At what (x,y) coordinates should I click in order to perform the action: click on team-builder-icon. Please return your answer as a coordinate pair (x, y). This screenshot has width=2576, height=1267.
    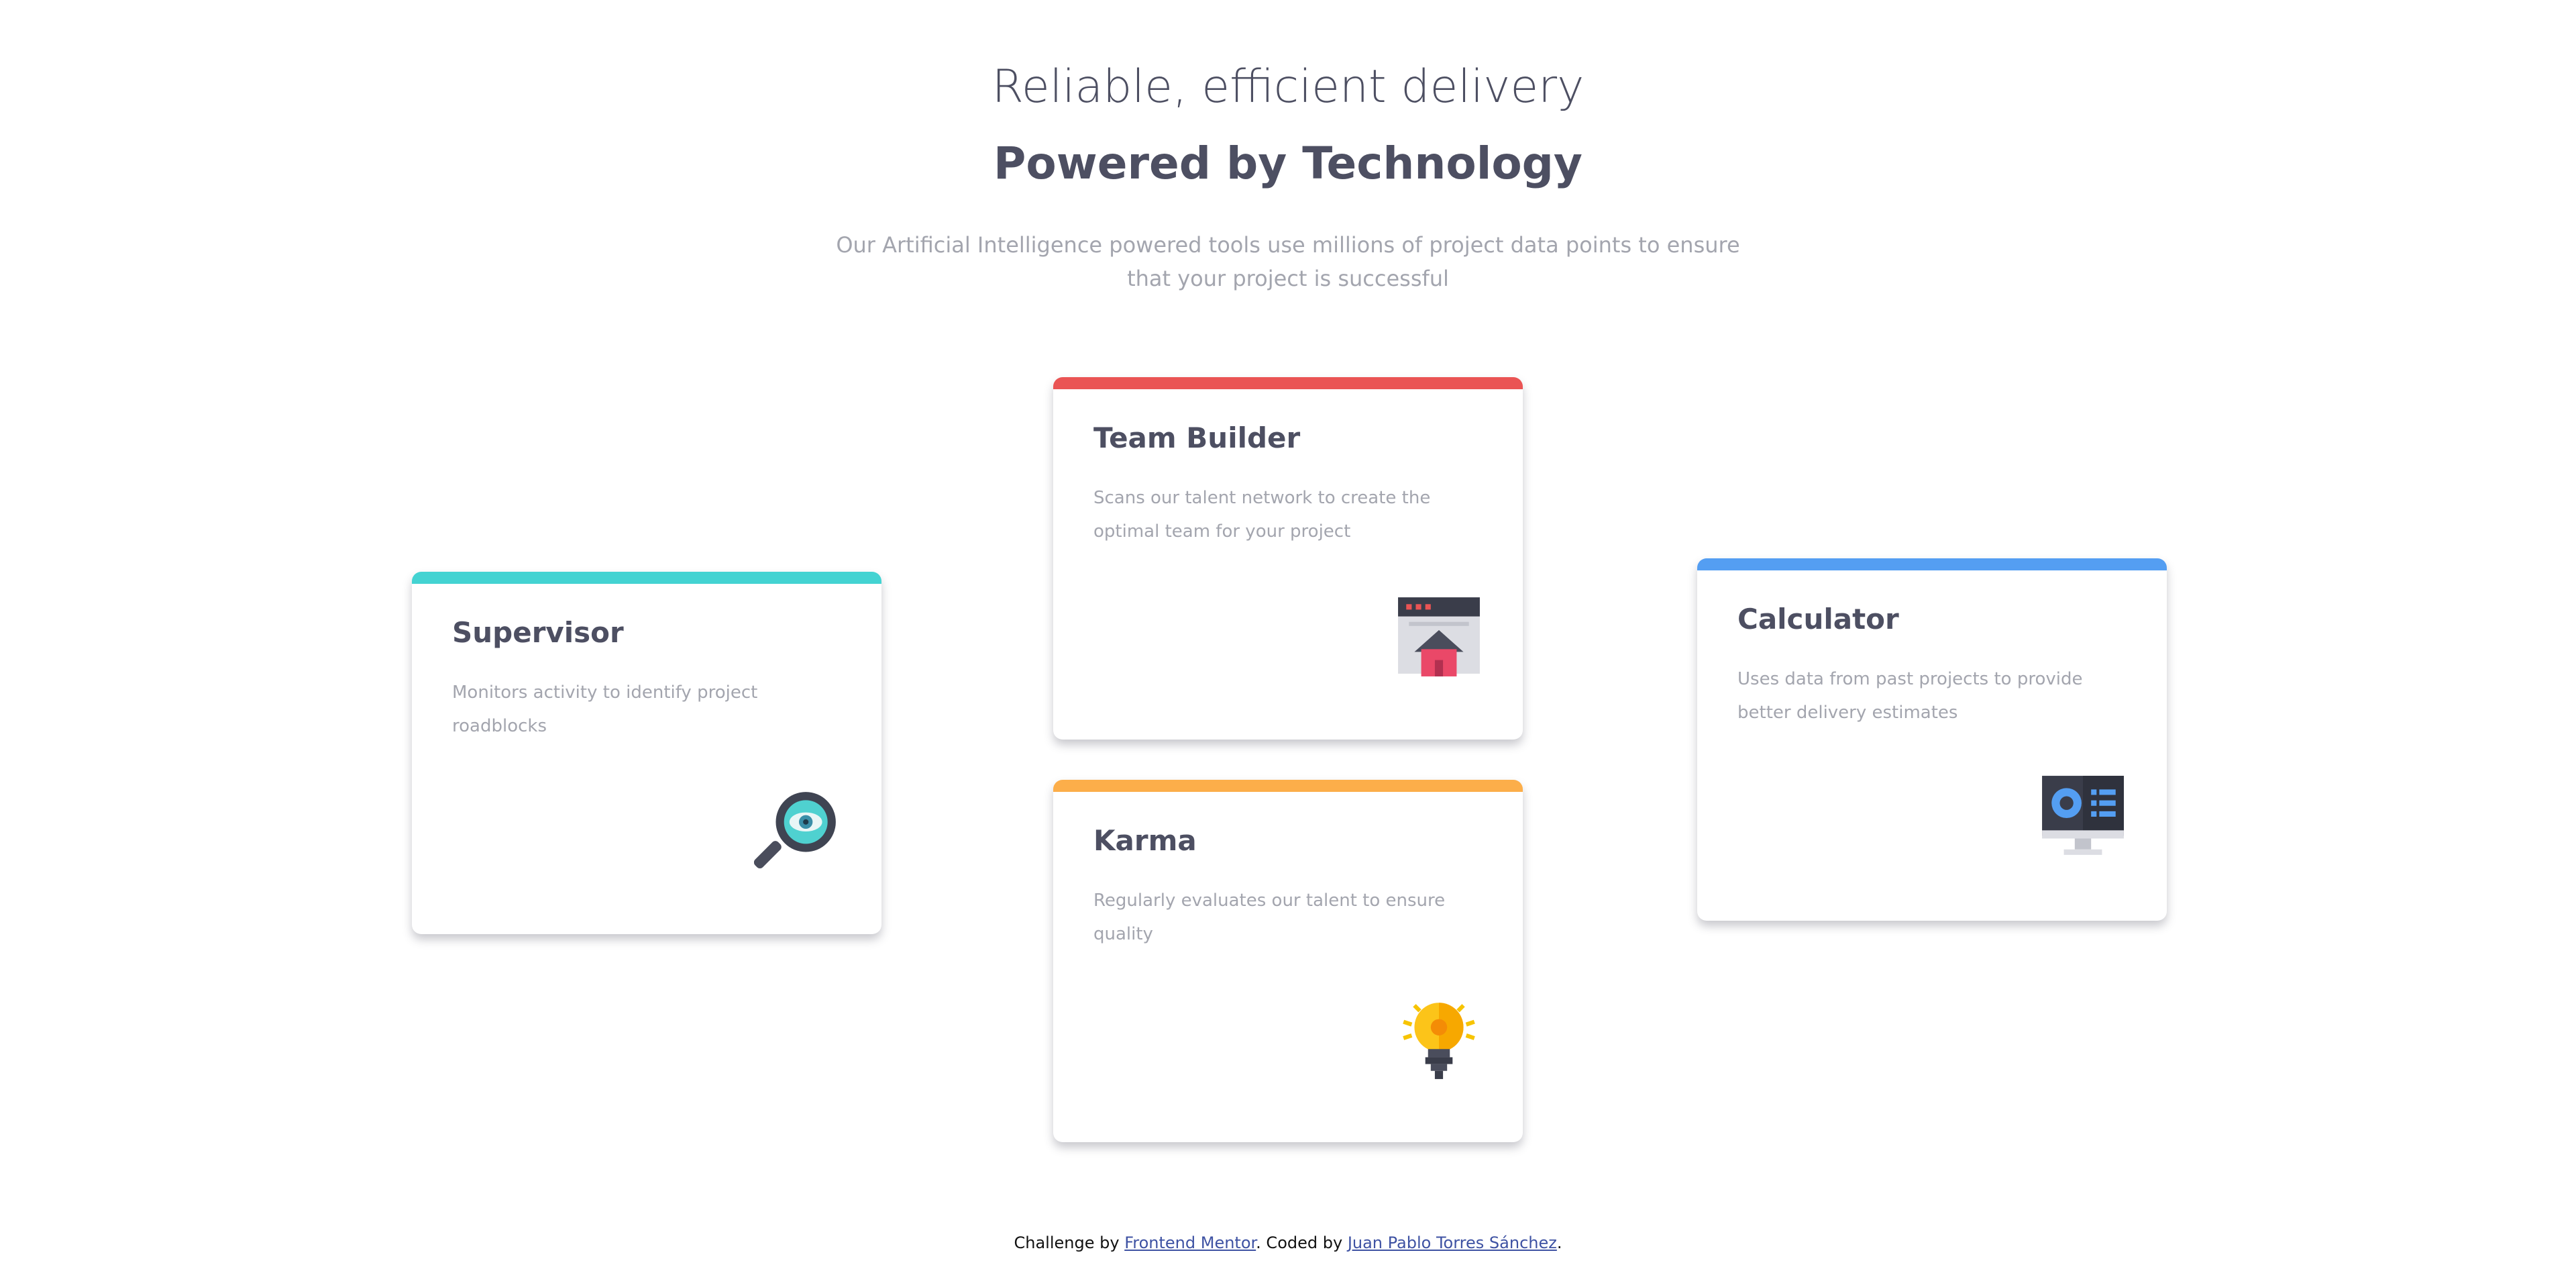
    Looking at the image, I should click on (1439, 636).